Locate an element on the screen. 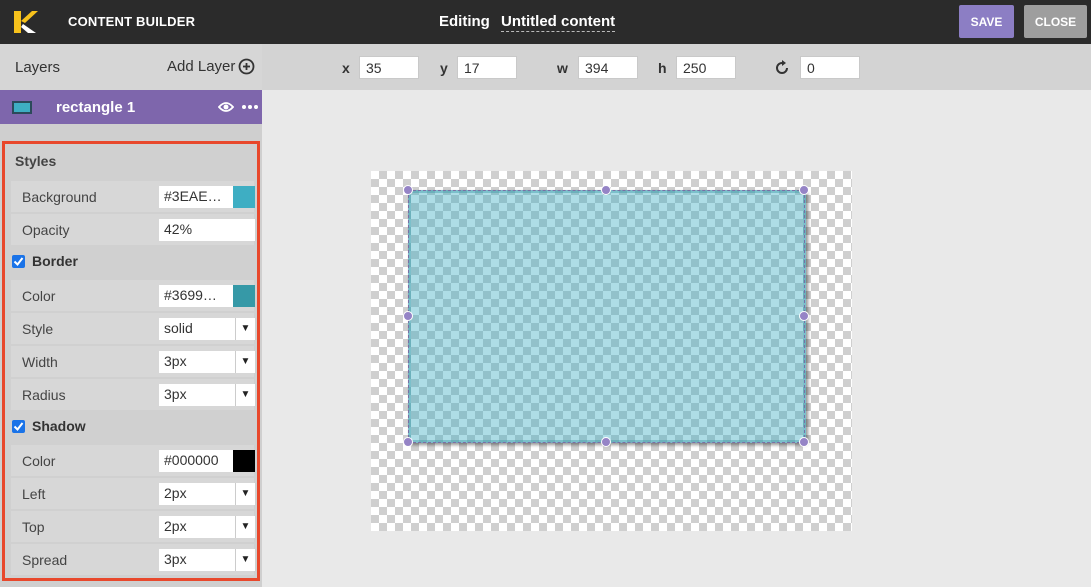  shadow-color-input: #000000 is located at coordinates (196, 461).